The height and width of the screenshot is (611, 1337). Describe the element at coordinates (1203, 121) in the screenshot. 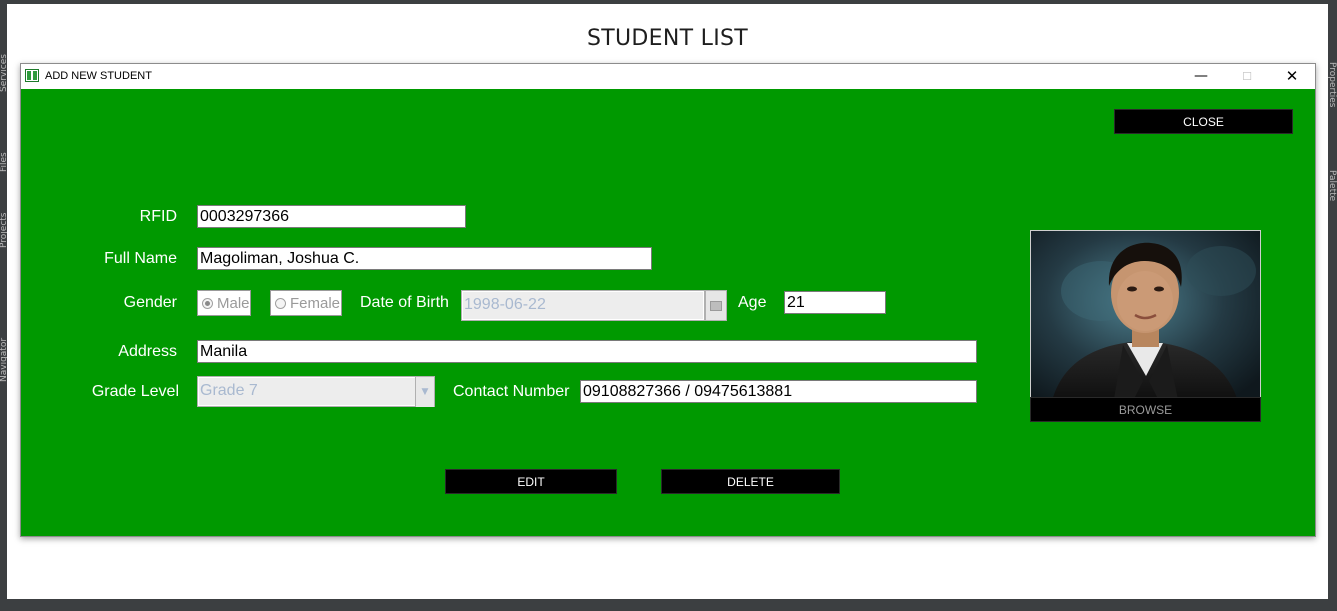

I see `close-button: CLOSE` at that location.